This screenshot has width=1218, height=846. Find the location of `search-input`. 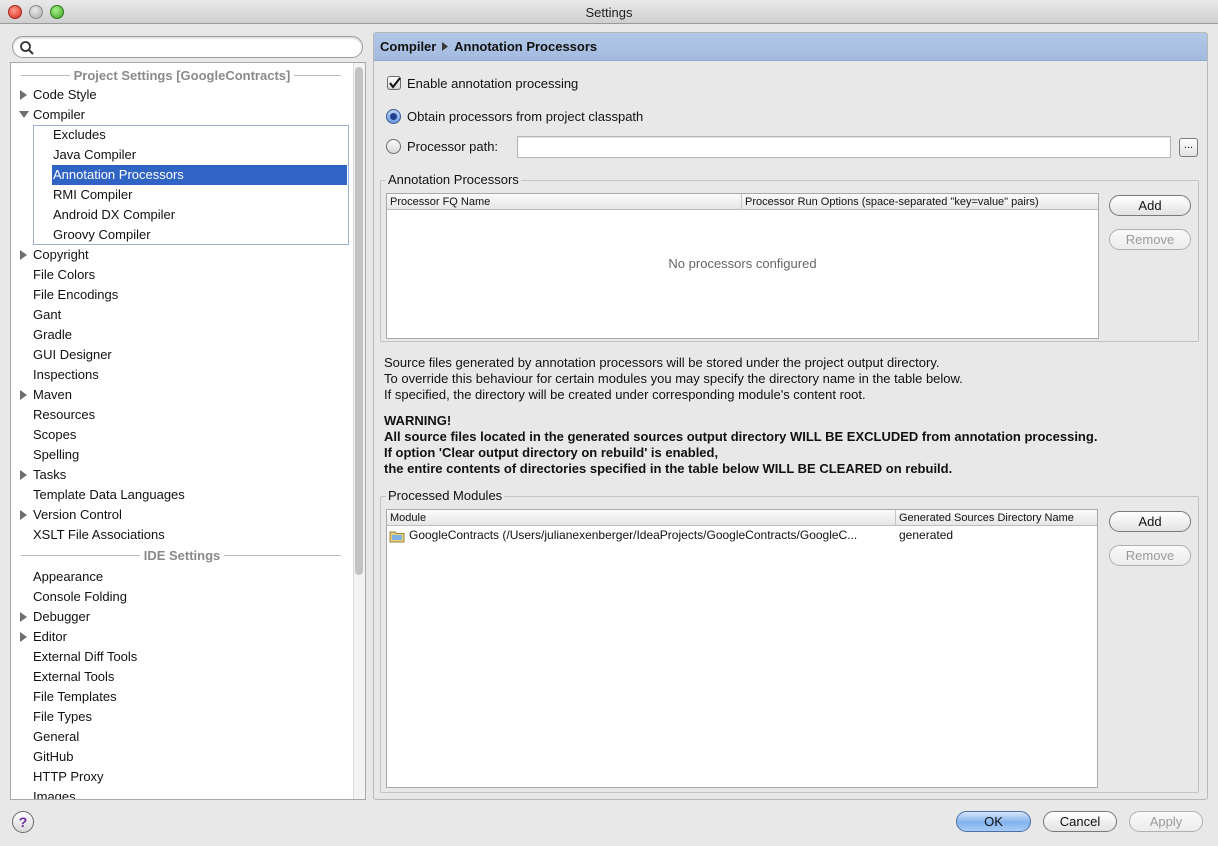

search-input is located at coordinates (194, 47).